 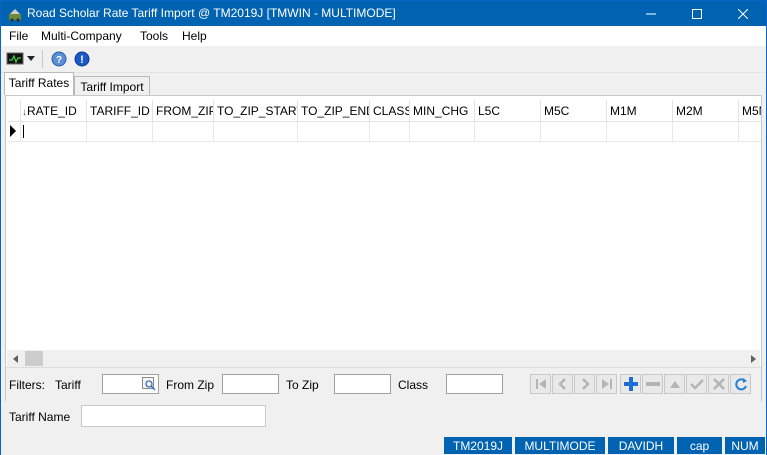 I want to click on status-user: DAVIDH, so click(x=641, y=445).